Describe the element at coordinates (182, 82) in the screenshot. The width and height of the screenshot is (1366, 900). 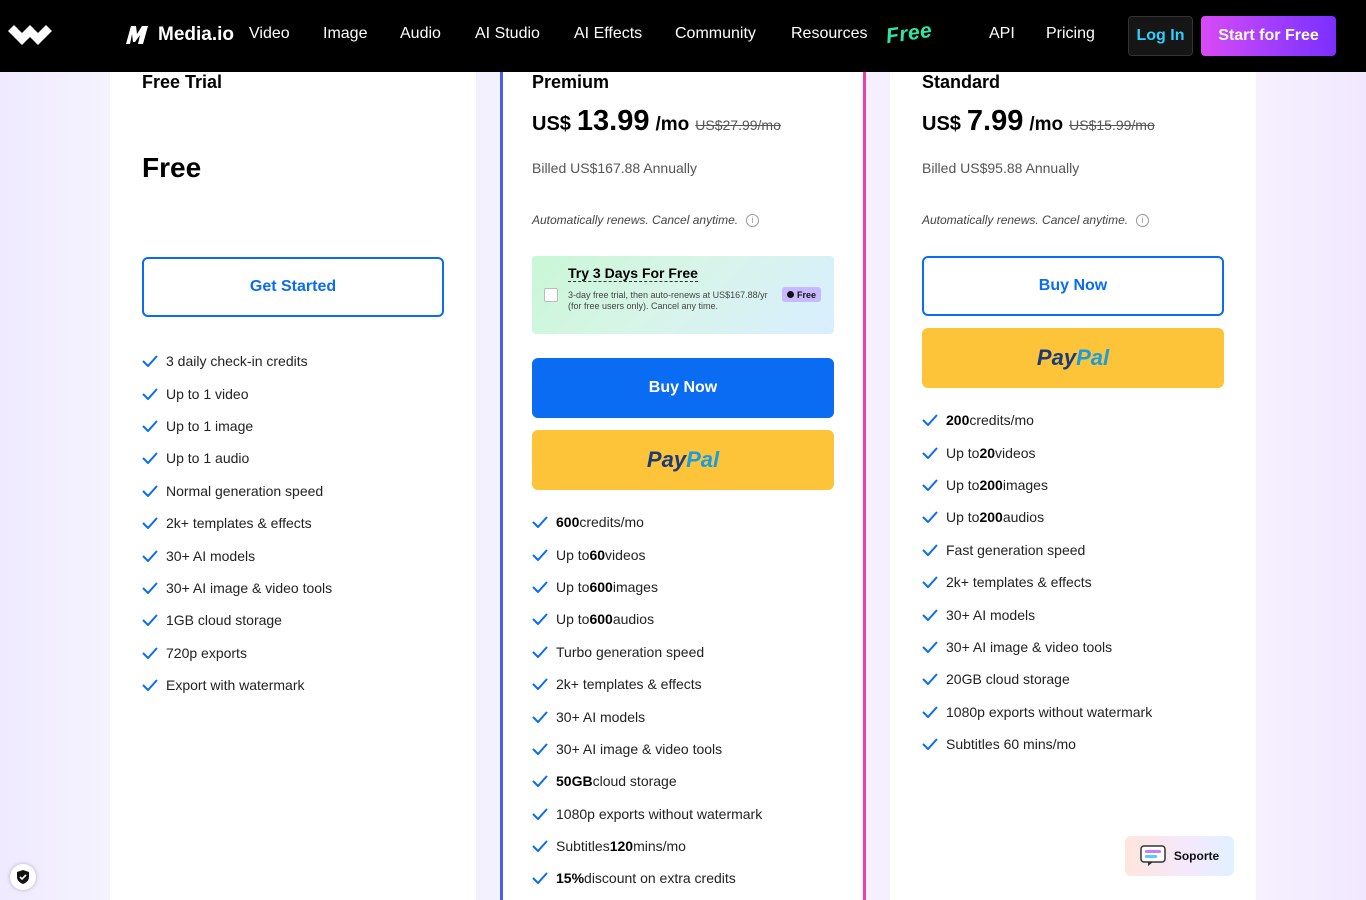
I see `plan-name: Free Trial` at that location.